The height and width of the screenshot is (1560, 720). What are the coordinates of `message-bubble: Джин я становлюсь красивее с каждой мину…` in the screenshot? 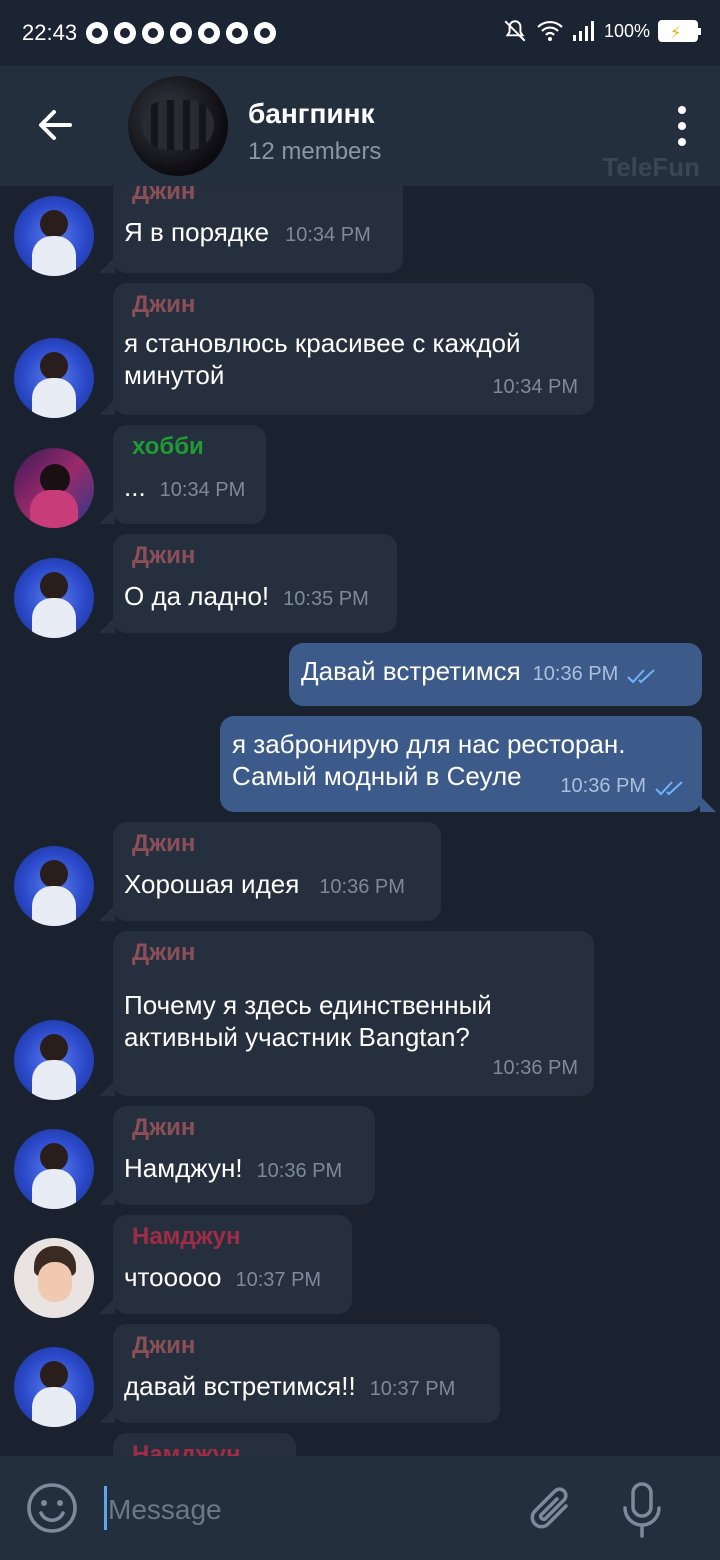 It's located at (346, 349).